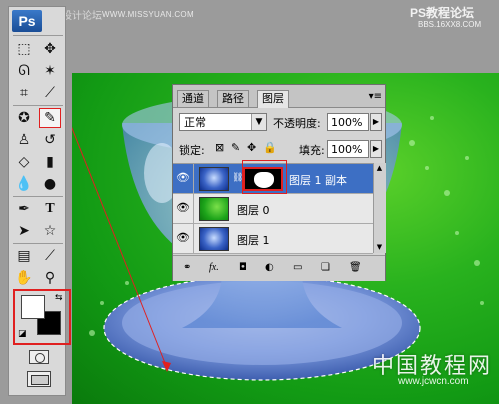 Image resolution: width=499 pixels, height=404 pixels. Describe the element at coordinates (59, 298) in the screenshot. I see `swap-colors-icon: ⇆` at that location.